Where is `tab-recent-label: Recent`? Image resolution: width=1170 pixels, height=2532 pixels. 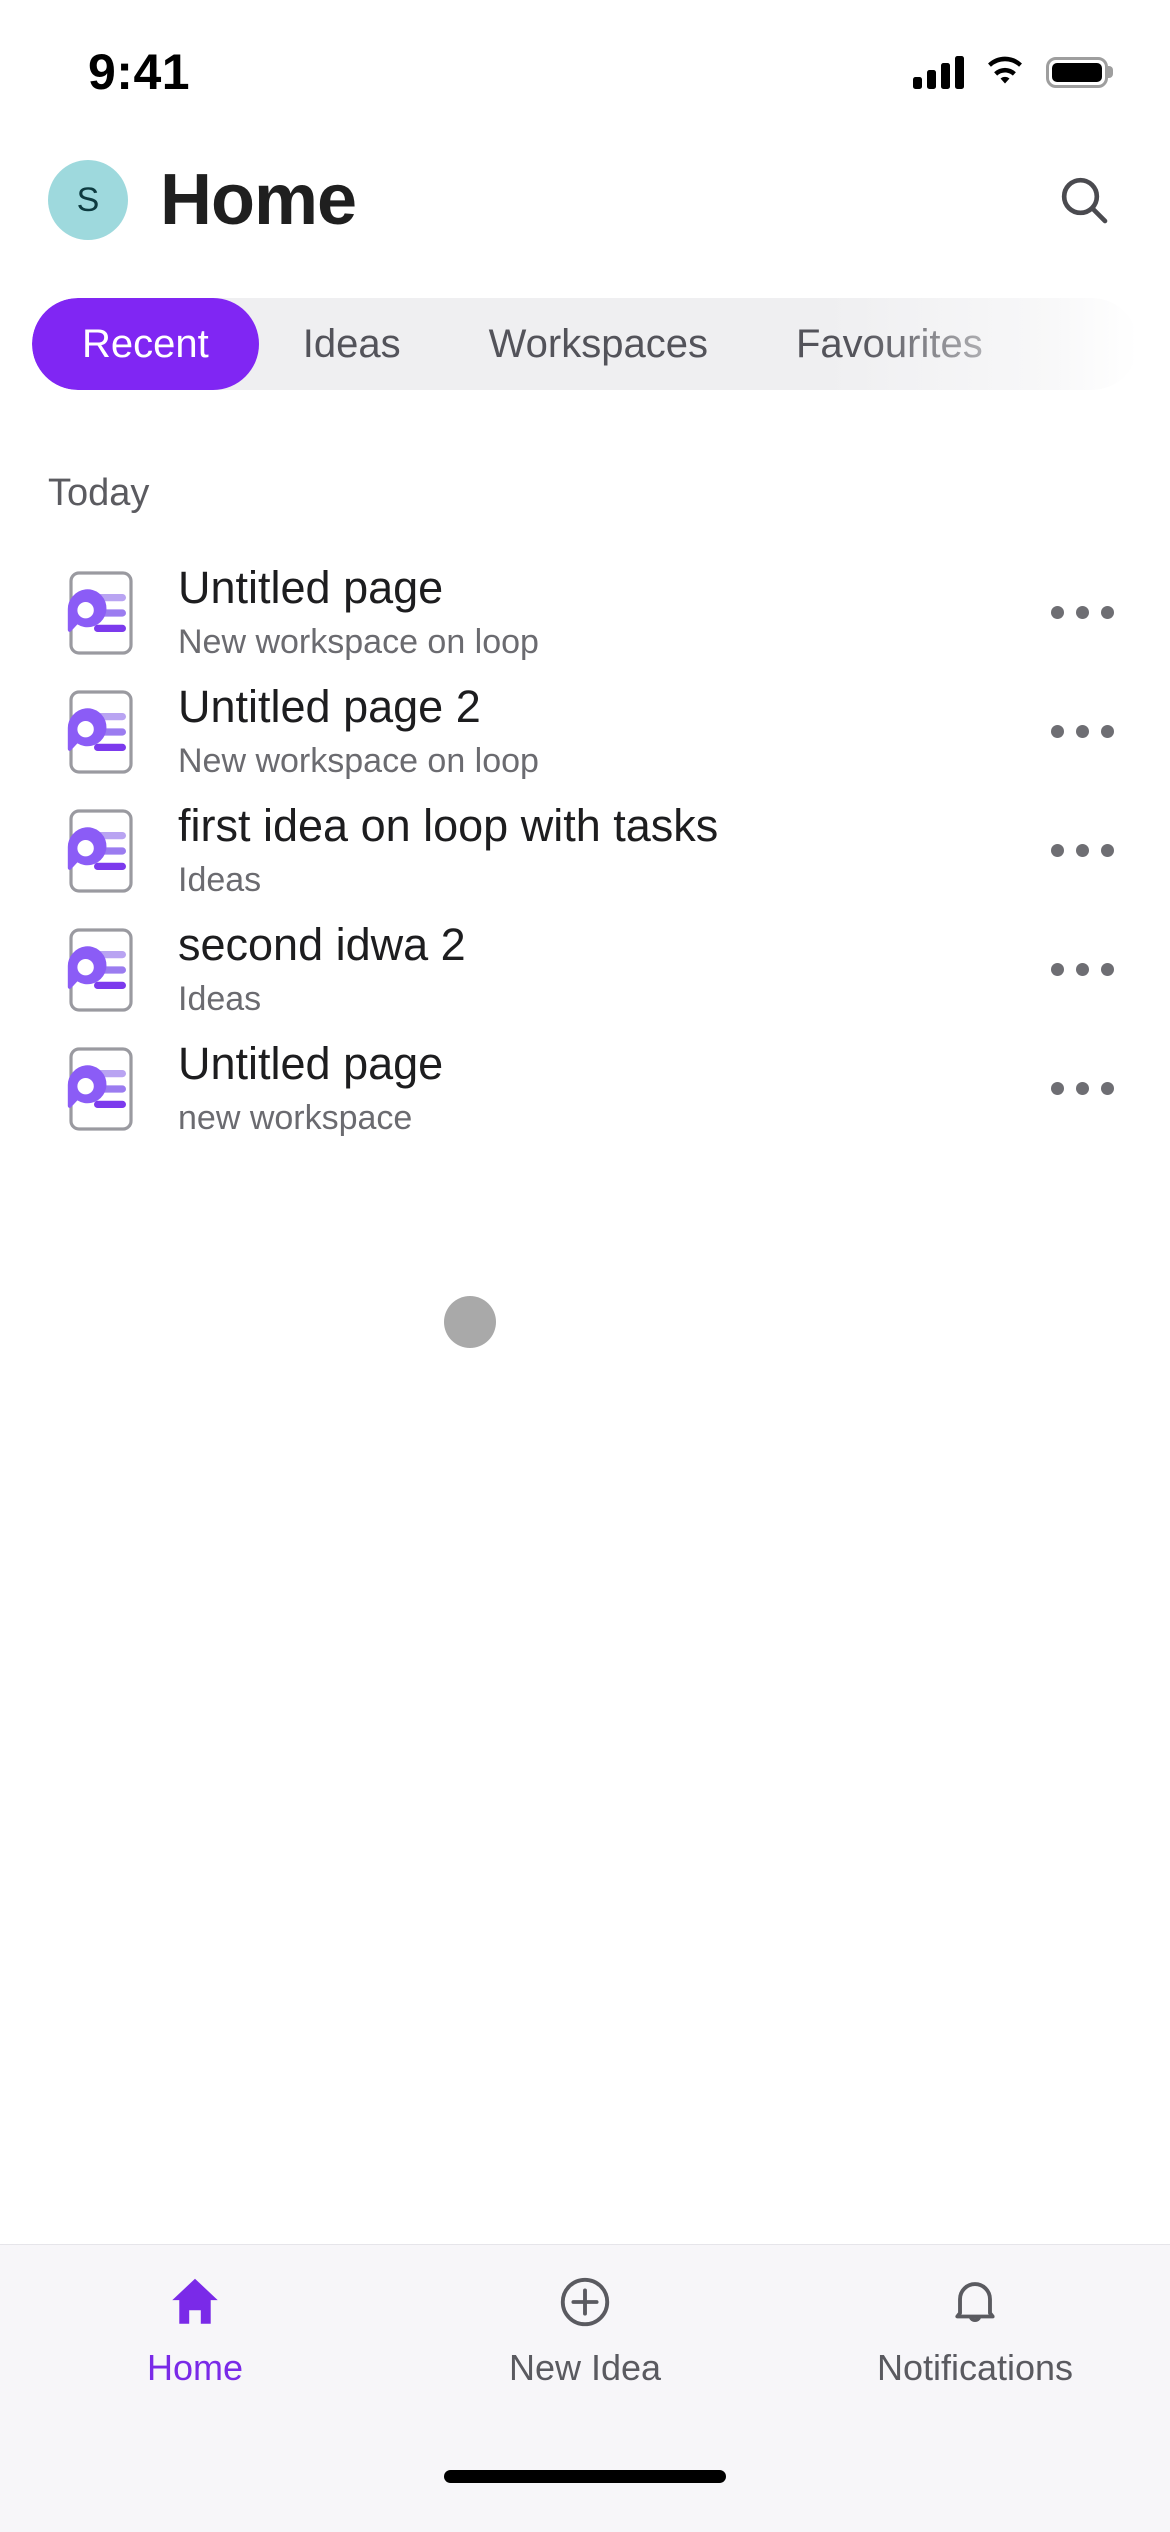 tab-recent-label: Recent is located at coordinates (145, 343).